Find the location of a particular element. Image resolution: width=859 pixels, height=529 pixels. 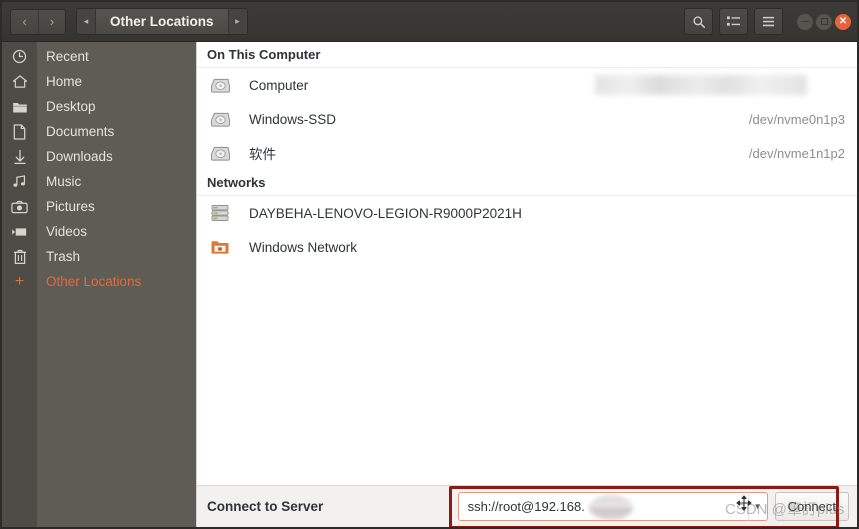

maximize-button is located at coordinates (824, 21).